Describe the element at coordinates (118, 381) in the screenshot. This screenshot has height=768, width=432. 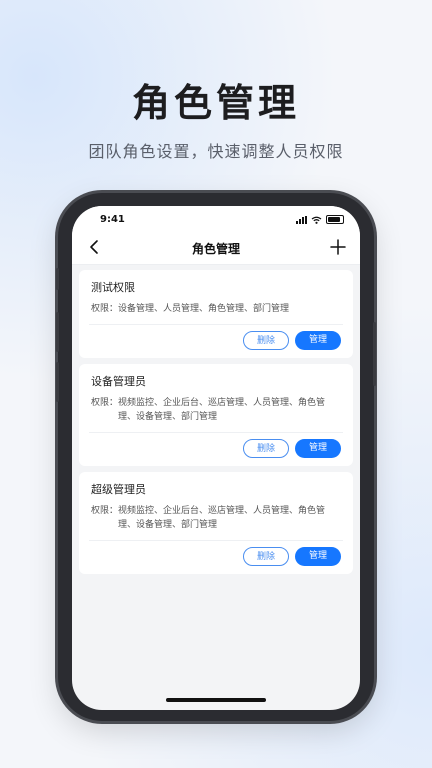
I see `role-name: 设备管理员` at that location.